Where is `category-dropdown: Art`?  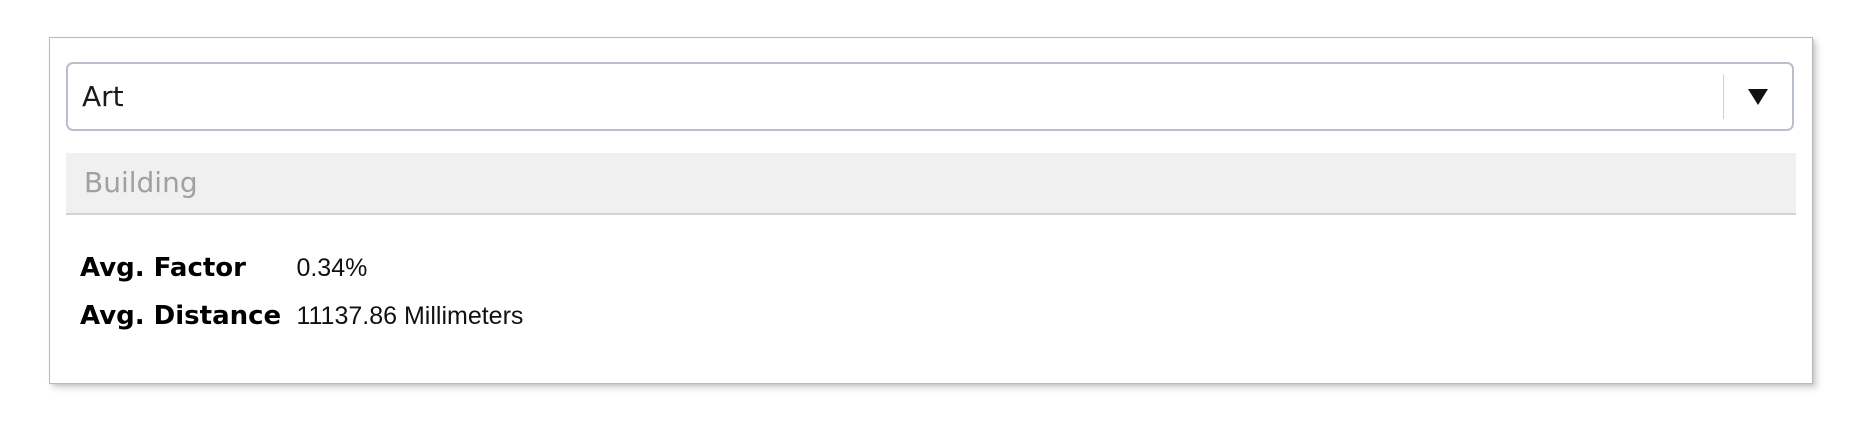
category-dropdown: Art is located at coordinates (930, 96).